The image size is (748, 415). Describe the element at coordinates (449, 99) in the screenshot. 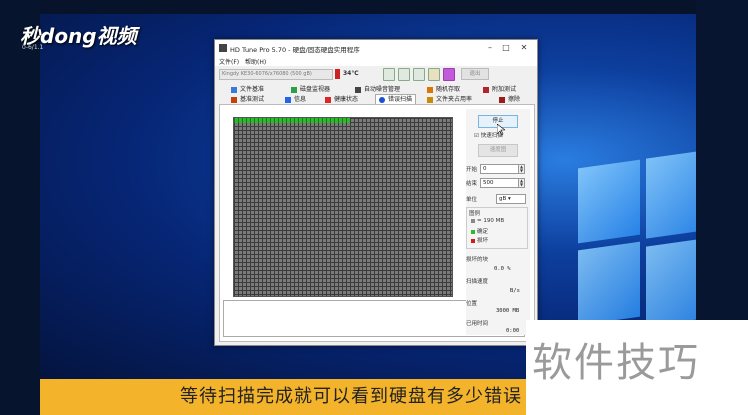

I see `tab-folder-usage: 文件夹占用率` at that location.